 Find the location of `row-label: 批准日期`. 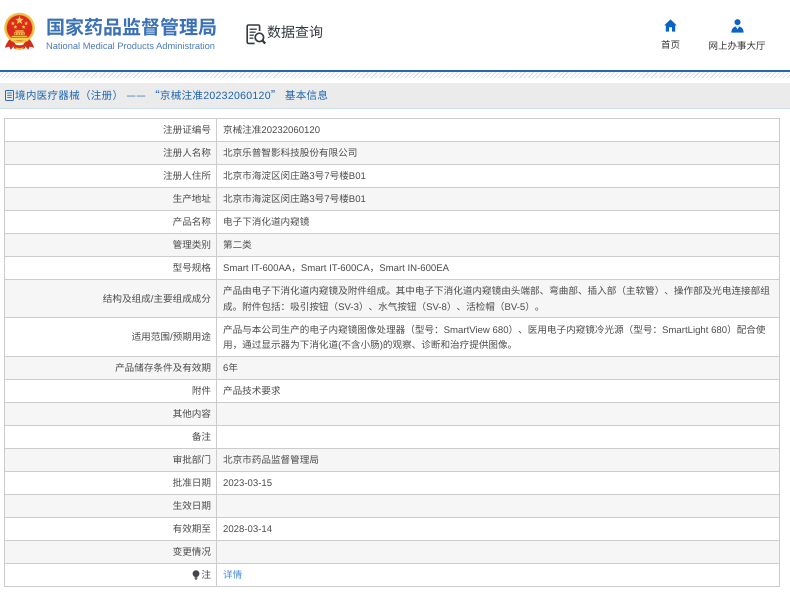

row-label: 批准日期 is located at coordinates (110, 483).